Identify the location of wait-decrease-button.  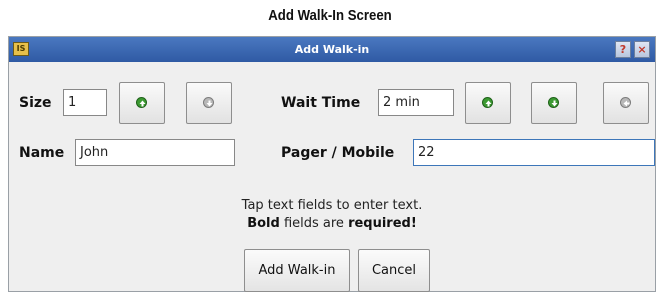
(554, 103).